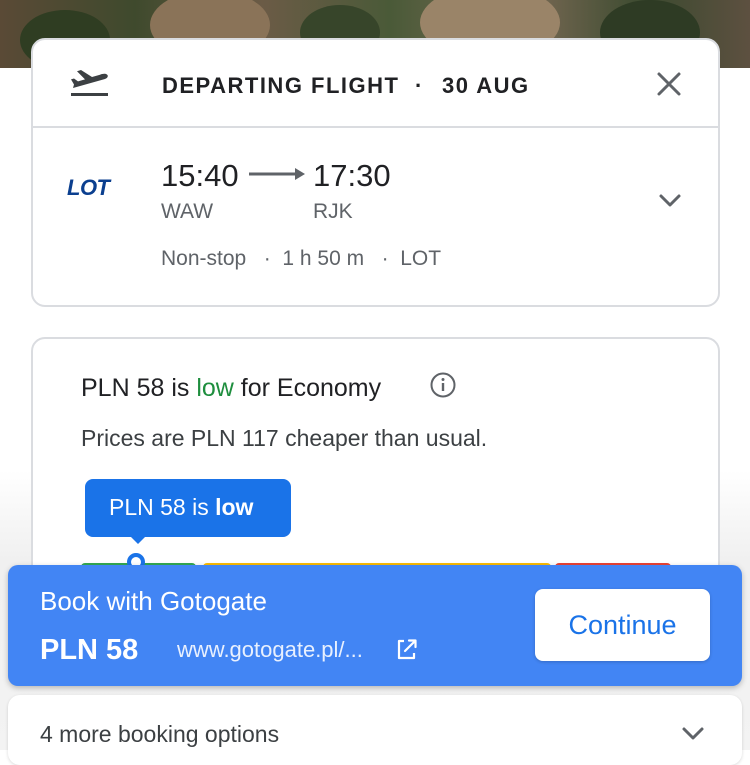 The image size is (750, 765). What do you see at coordinates (89, 650) in the screenshot?
I see `booking-price: PLN 58` at bounding box center [89, 650].